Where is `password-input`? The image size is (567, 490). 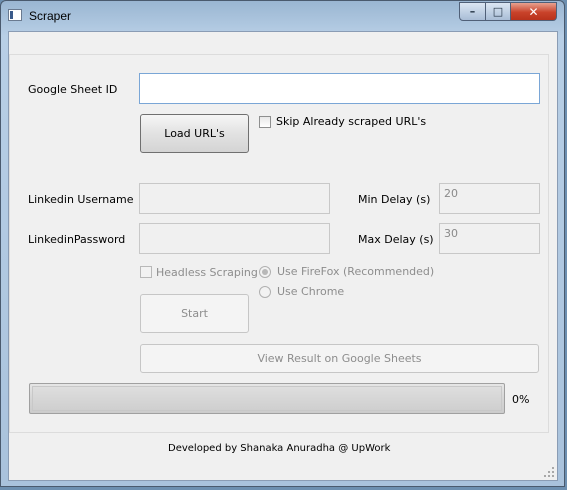
password-input is located at coordinates (234, 238).